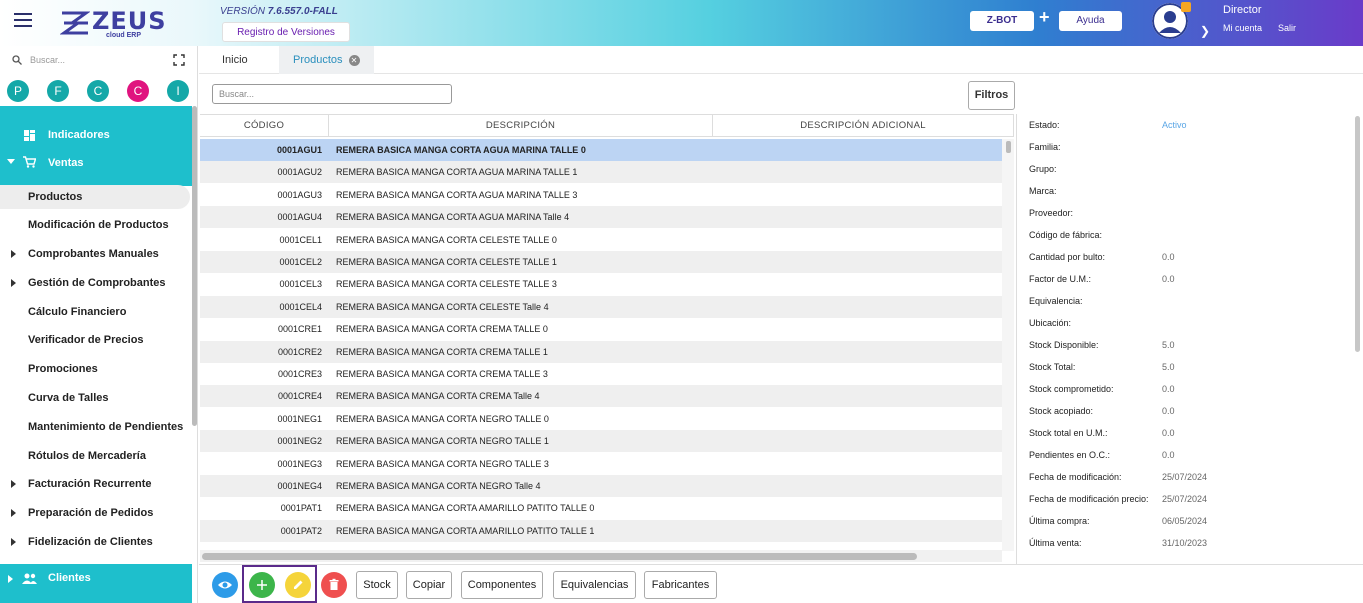 This screenshot has height=603, width=1363. What do you see at coordinates (326, 60) in the screenshot?
I see `tab-productos: Productos ✕` at bounding box center [326, 60].